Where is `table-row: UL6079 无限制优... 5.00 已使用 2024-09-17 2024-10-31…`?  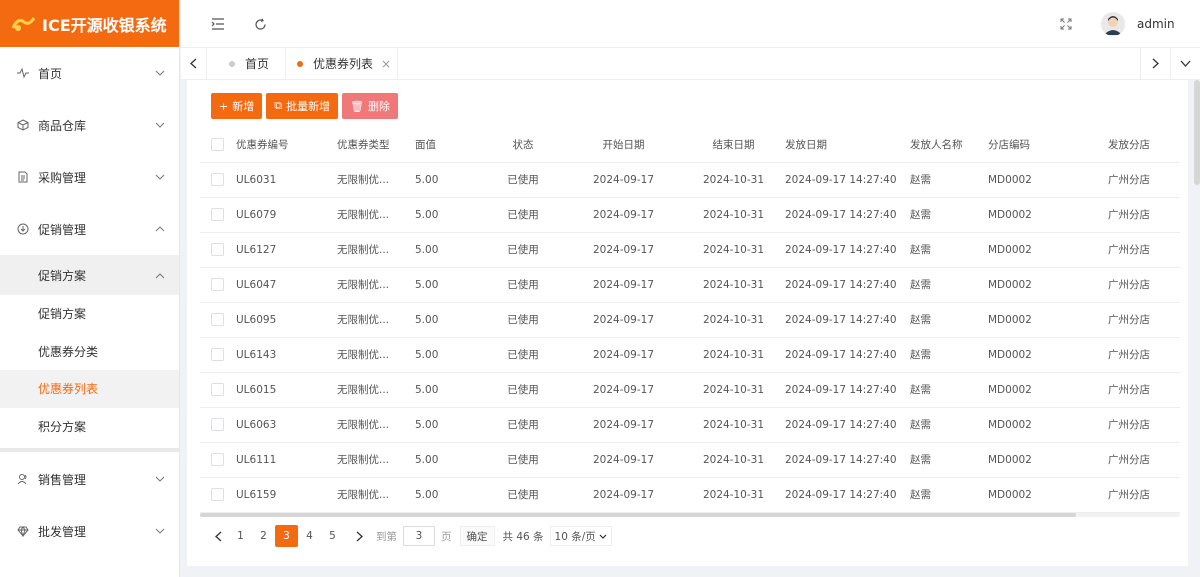 table-row: UL6079 无限制优... 5.00 已使用 2024-09-17 2024-10-31… is located at coordinates (690, 215).